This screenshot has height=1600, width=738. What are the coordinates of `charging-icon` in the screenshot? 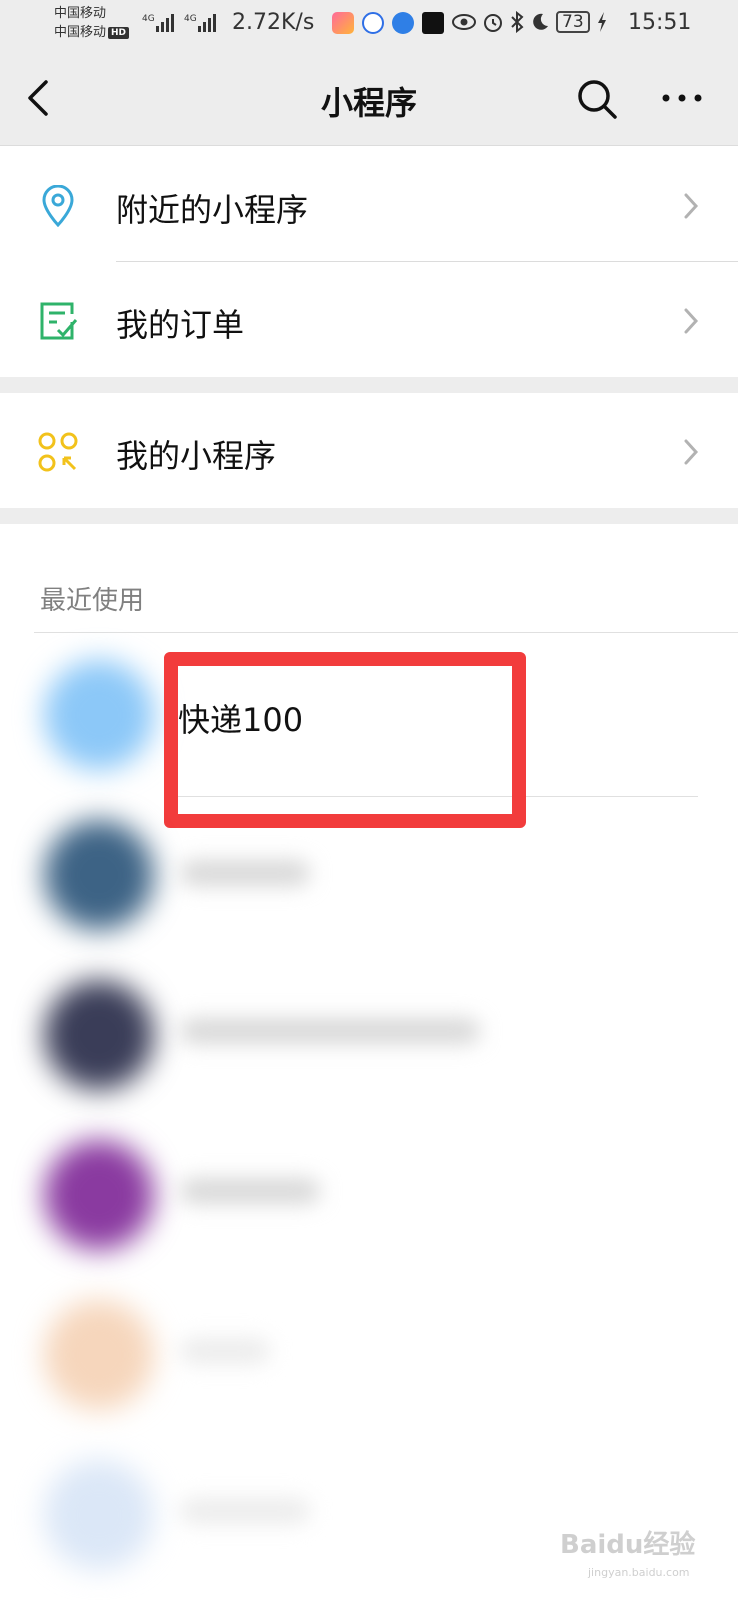 It's located at (601, 22).